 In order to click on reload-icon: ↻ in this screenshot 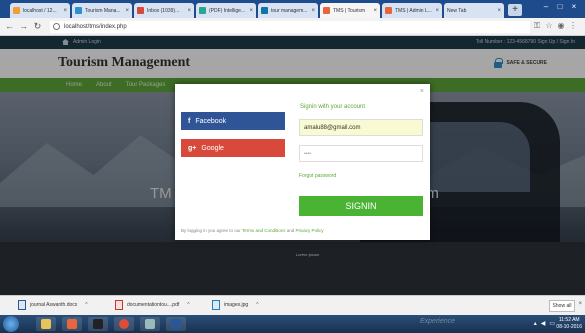, I will do `click(37, 26)`.